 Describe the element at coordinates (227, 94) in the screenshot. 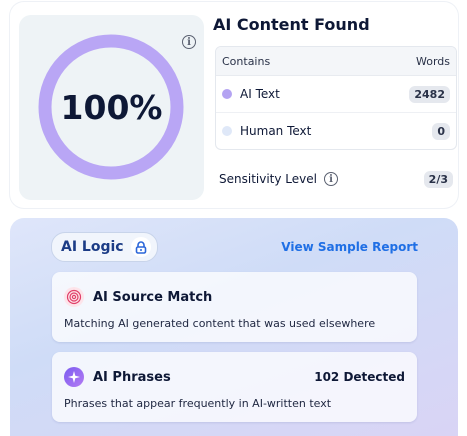

I see `ai-text-dot` at that location.